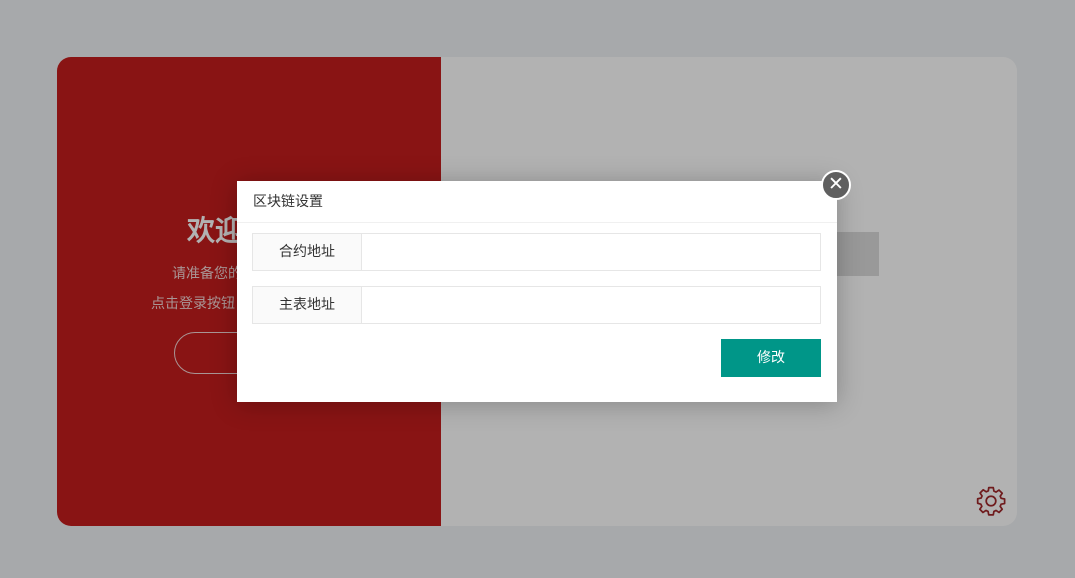  Describe the element at coordinates (771, 358) in the screenshot. I see `modify-button: 修改` at that location.